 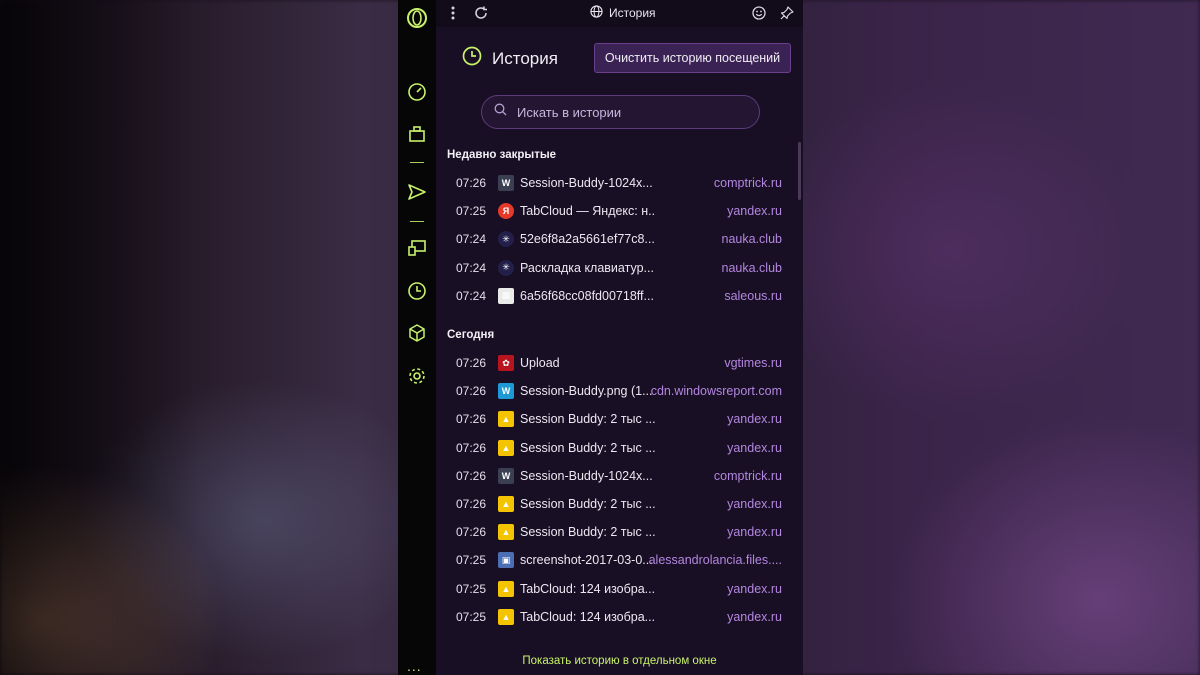 I want to click on panel-title: История, so click(x=623, y=13).